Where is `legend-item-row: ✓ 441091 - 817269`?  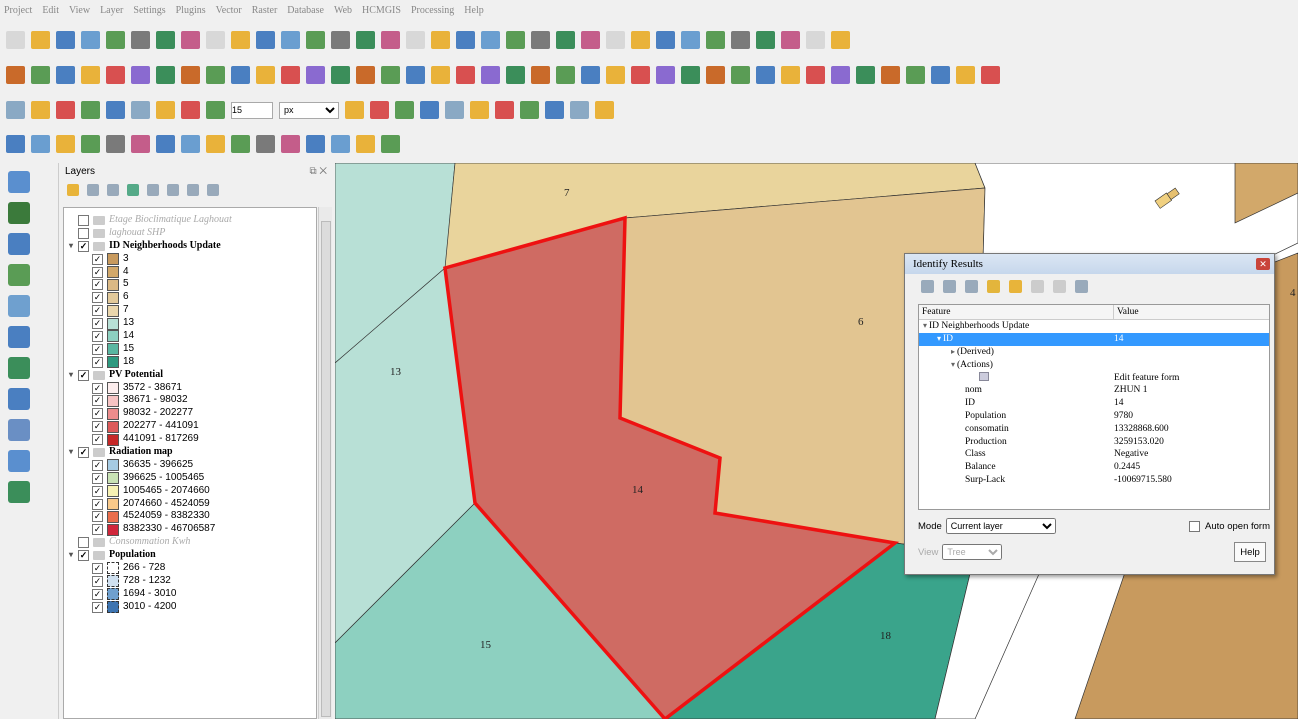 legend-item-row: ✓ 441091 - 817269 is located at coordinates (190, 439).